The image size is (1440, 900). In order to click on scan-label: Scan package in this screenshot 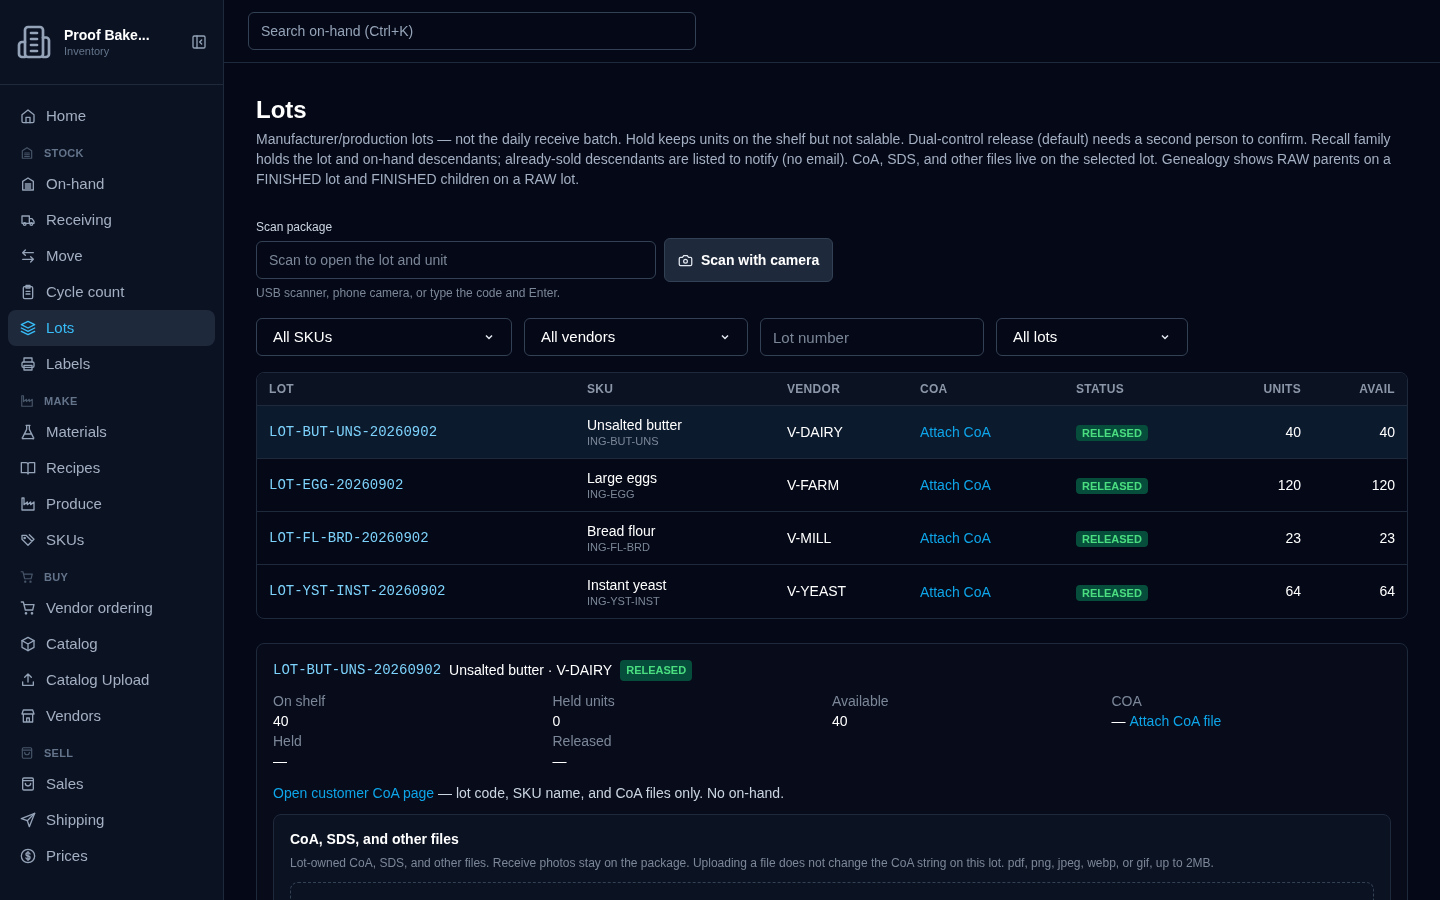, I will do `click(295, 227)`.